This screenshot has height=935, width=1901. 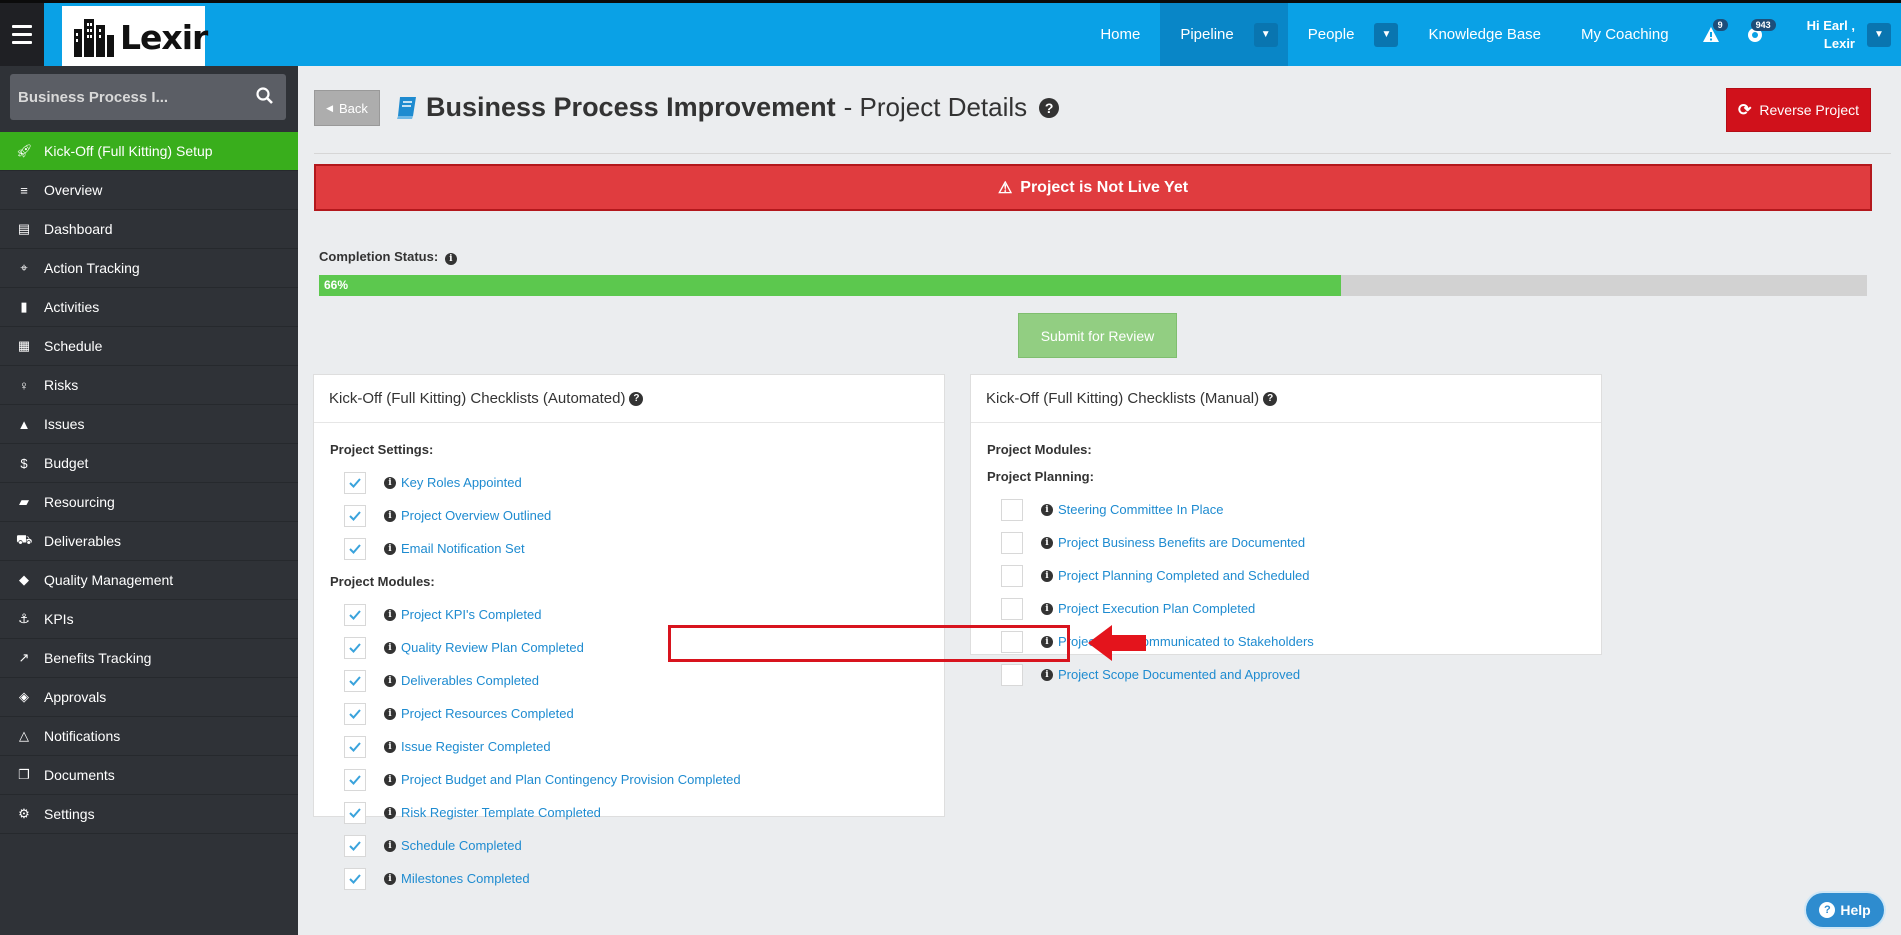 What do you see at coordinates (137, 97) in the screenshot?
I see `search-input` at bounding box center [137, 97].